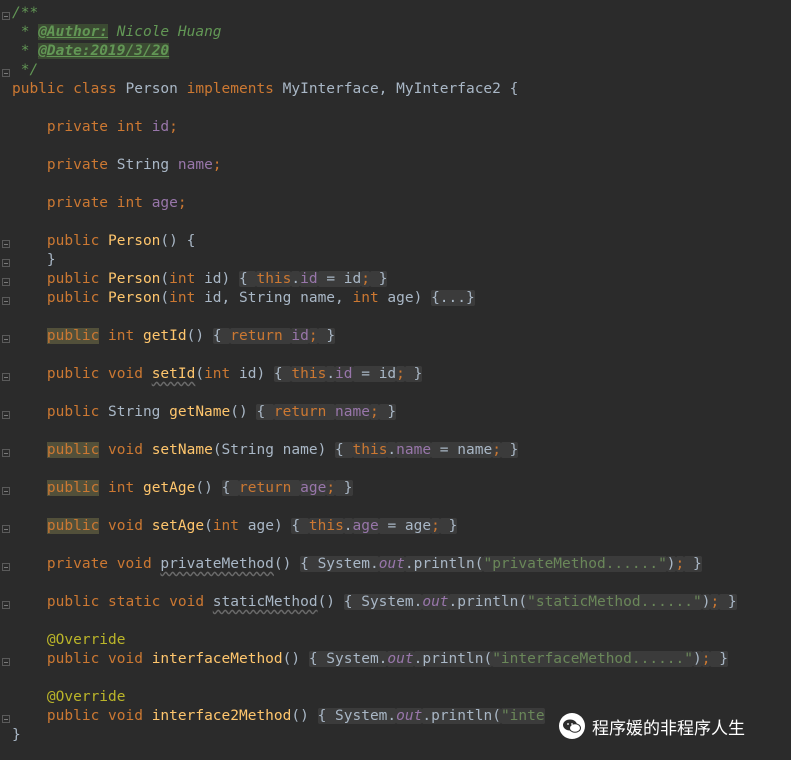  I want to click on code-token: { System., so click(339, 564).